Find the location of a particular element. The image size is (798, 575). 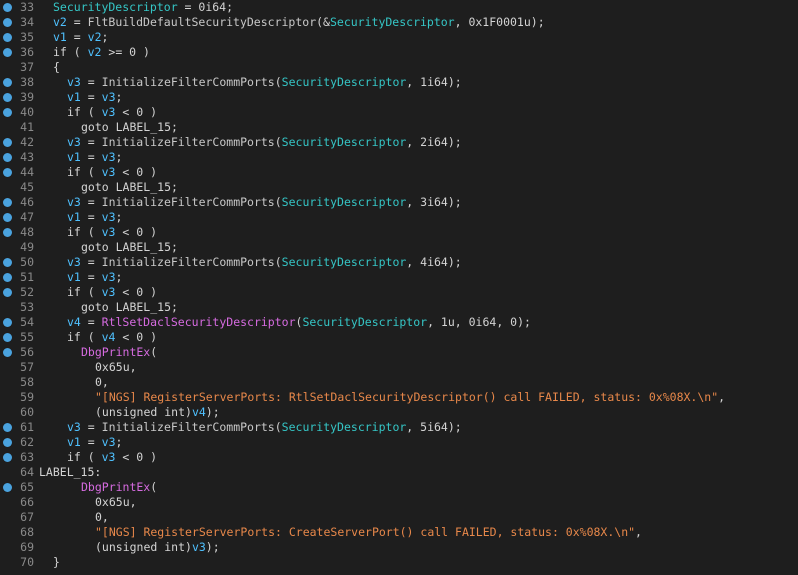

code-line: 45 goto LABEL_15; is located at coordinates (399, 187).